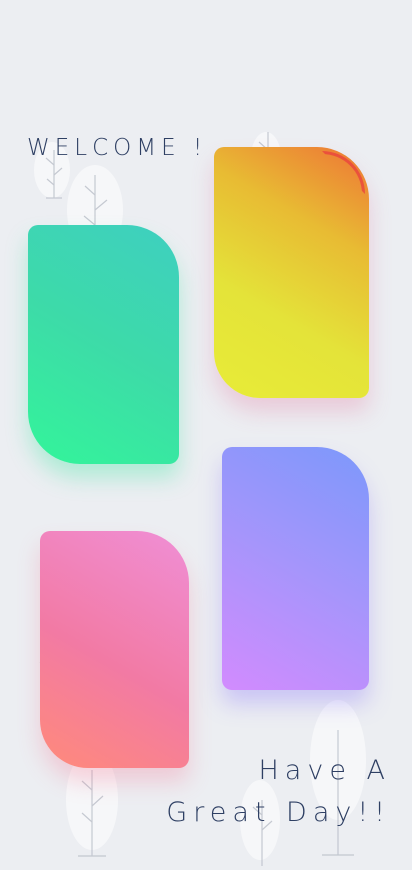 This screenshot has height=870, width=412. I want to click on greeting-line-1: Have A, so click(324, 770).